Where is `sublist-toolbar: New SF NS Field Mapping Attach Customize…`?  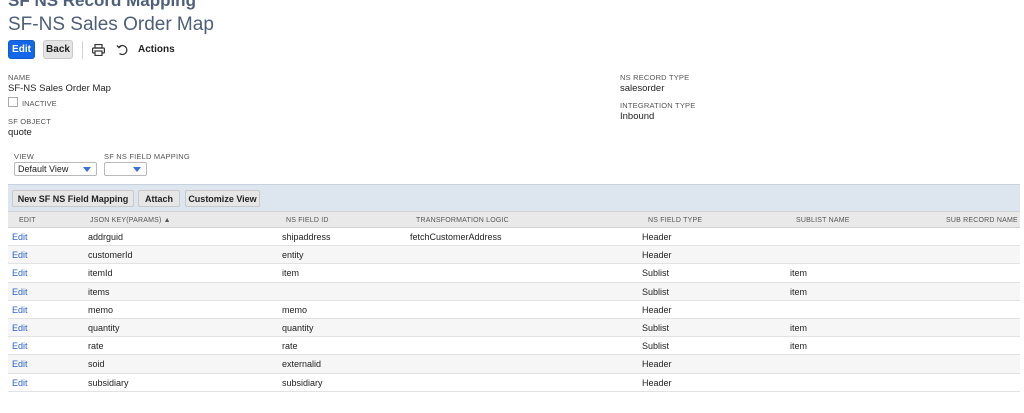
sublist-toolbar: New SF NS Field Mapping Attach Customize… is located at coordinates (514, 197).